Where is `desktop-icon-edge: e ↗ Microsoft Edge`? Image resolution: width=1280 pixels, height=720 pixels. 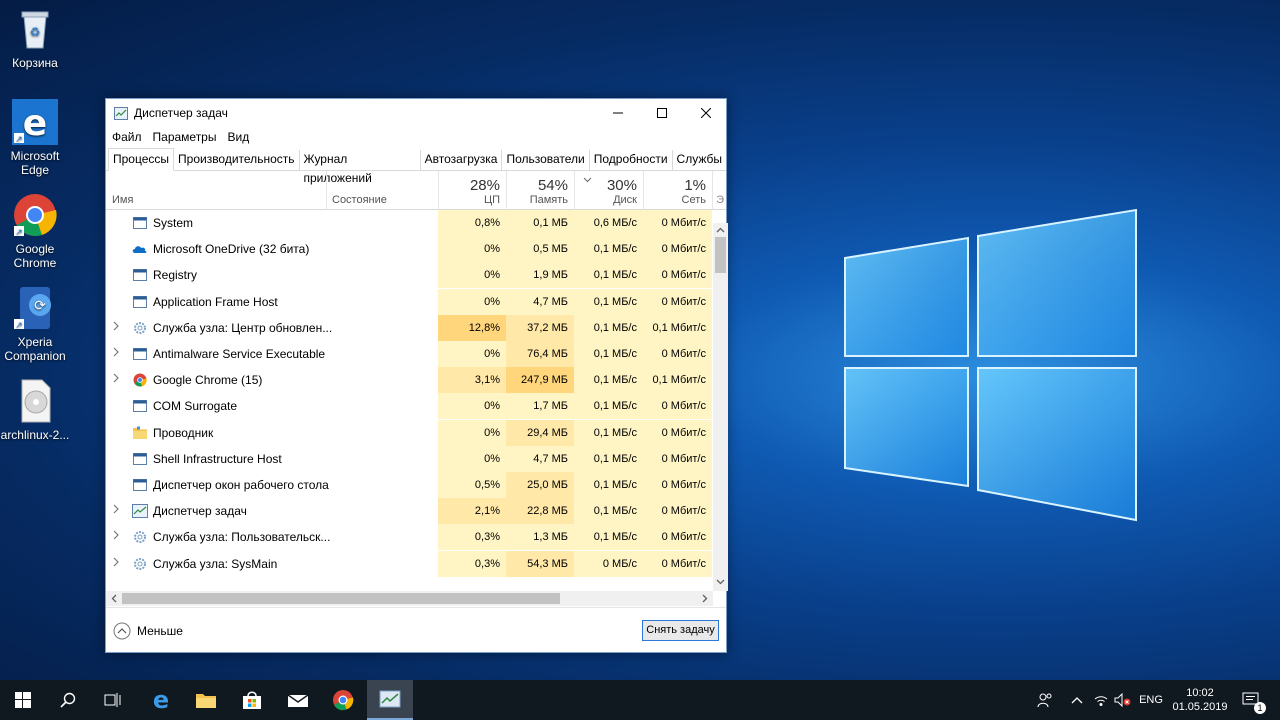 desktop-icon-edge: e ↗ Microsoft Edge is located at coordinates (35, 138).